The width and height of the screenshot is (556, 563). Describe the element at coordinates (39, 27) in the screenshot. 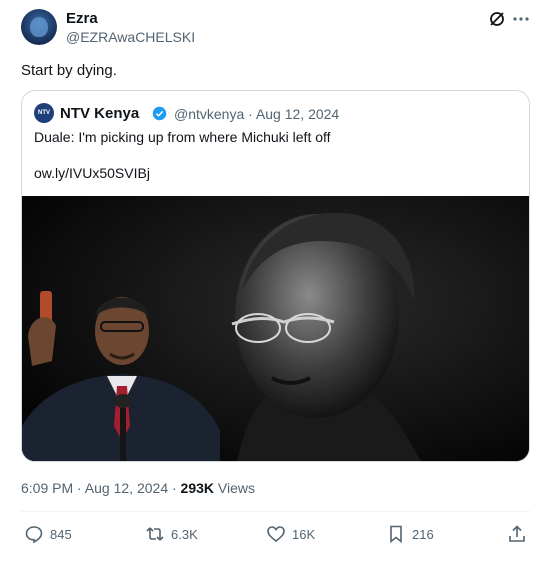

I see `avatar` at that location.